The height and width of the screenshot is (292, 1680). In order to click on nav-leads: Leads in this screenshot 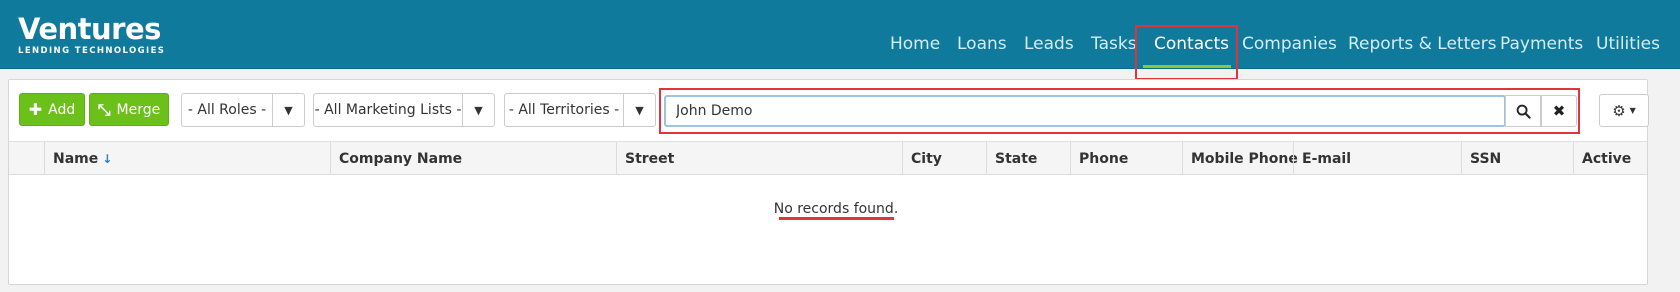, I will do `click(1049, 44)`.